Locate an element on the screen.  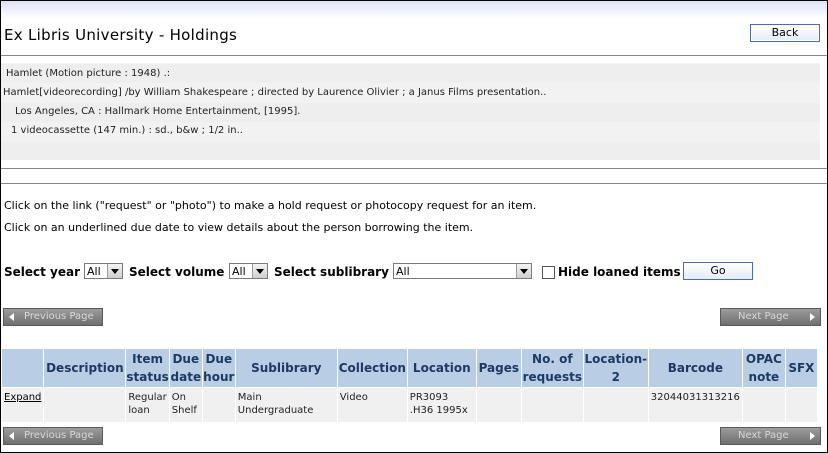
sublibrary-select-value: All is located at coordinates (403, 271).